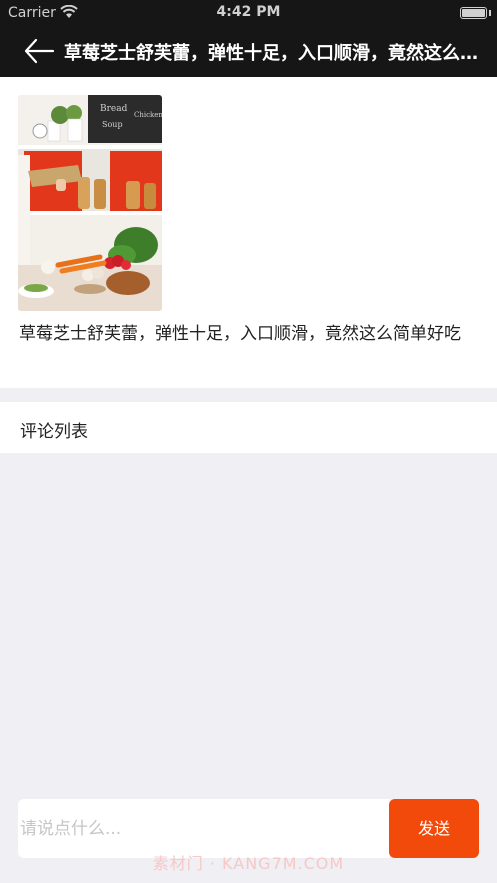  Describe the element at coordinates (90, 203) in the screenshot. I see `article-photo: Bread Soup Chicken` at that location.